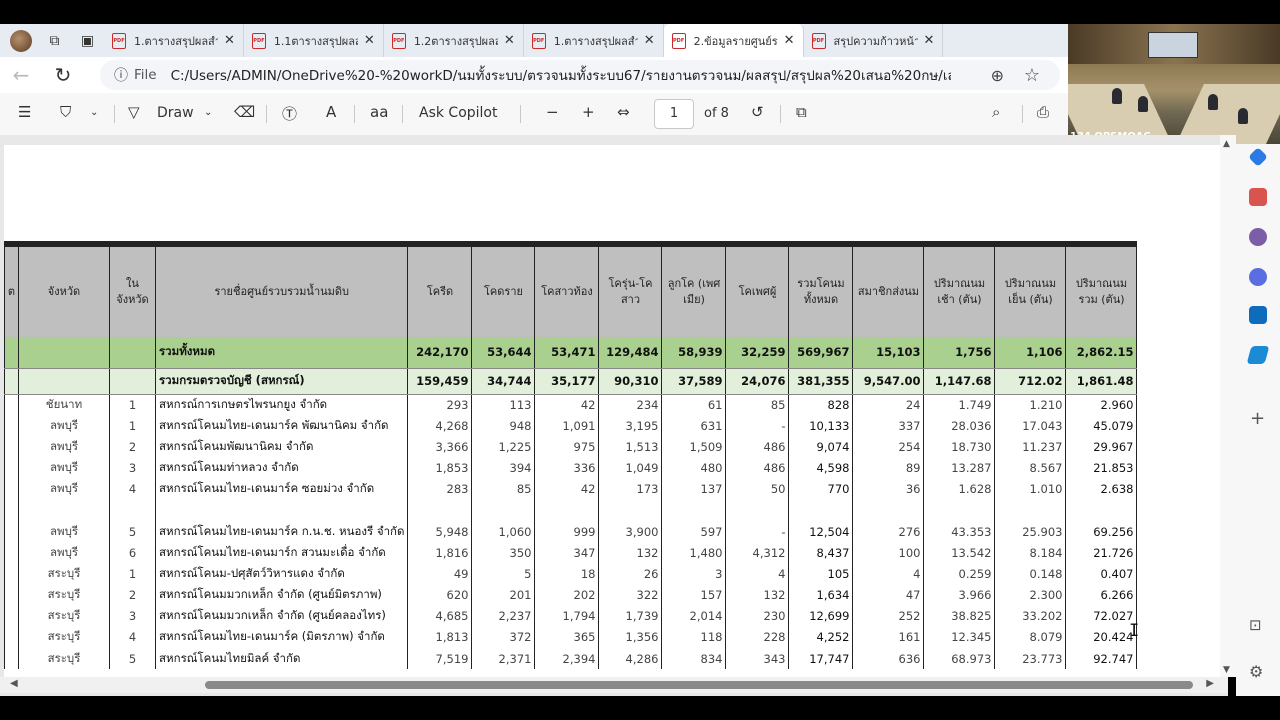 This screenshot has height=720, width=1280. I want to click on rotate-icon: ↺, so click(757, 112).